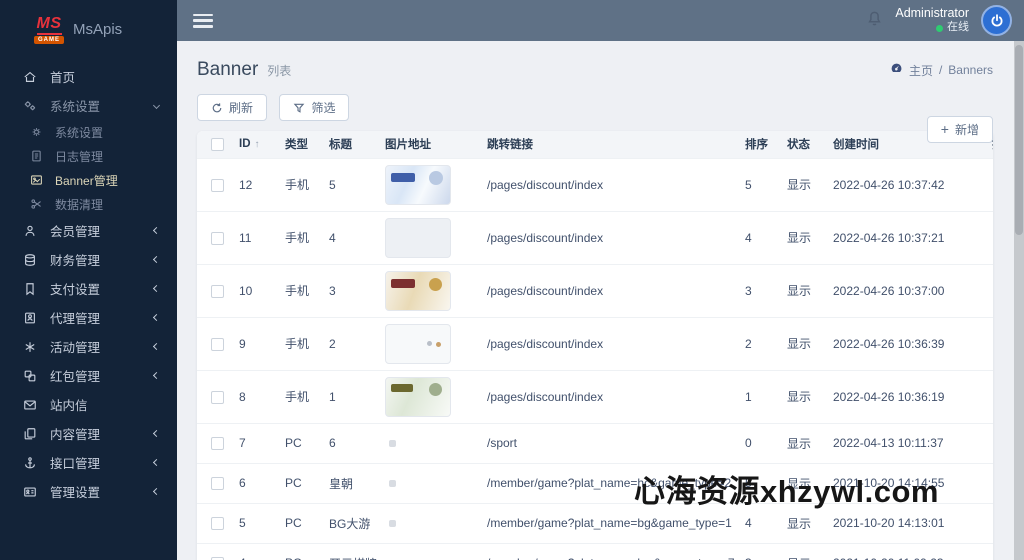 This screenshot has width=1024, height=560. Describe the element at coordinates (939, 28) in the screenshot. I see `online-status-dot` at that location.